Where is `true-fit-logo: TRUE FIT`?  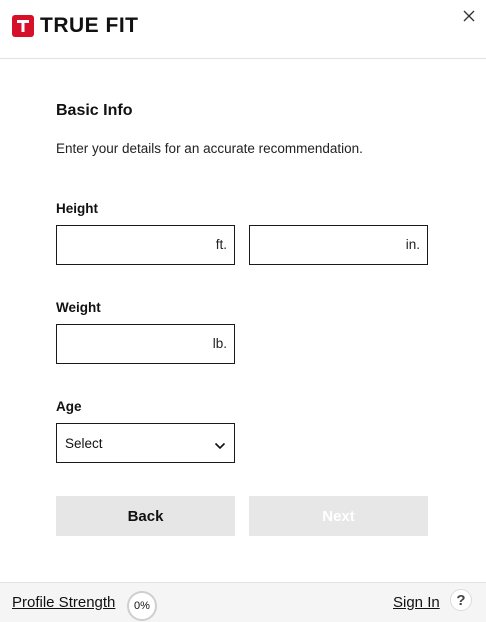
true-fit-logo: TRUE FIT is located at coordinates (75, 26).